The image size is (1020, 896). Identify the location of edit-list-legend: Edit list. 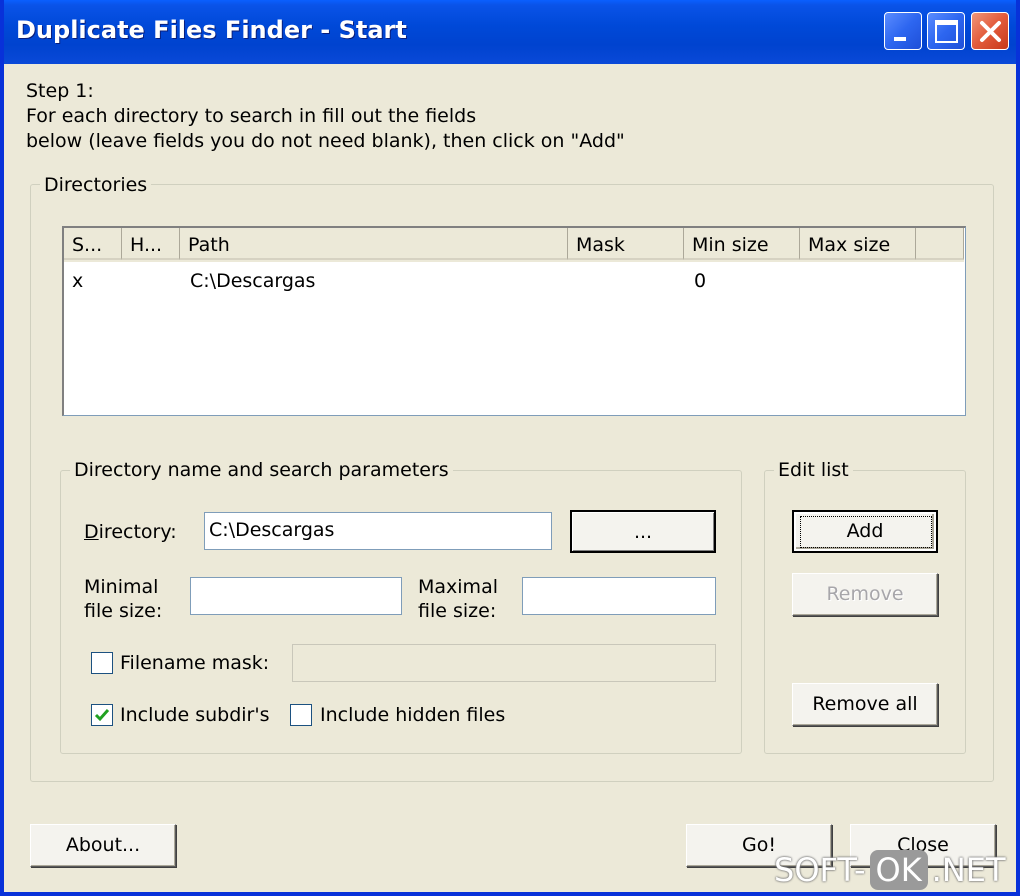
(813, 470).